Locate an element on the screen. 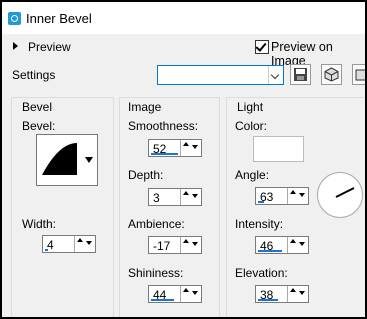 The image size is (367, 319). angle-dial is located at coordinates (340, 195).